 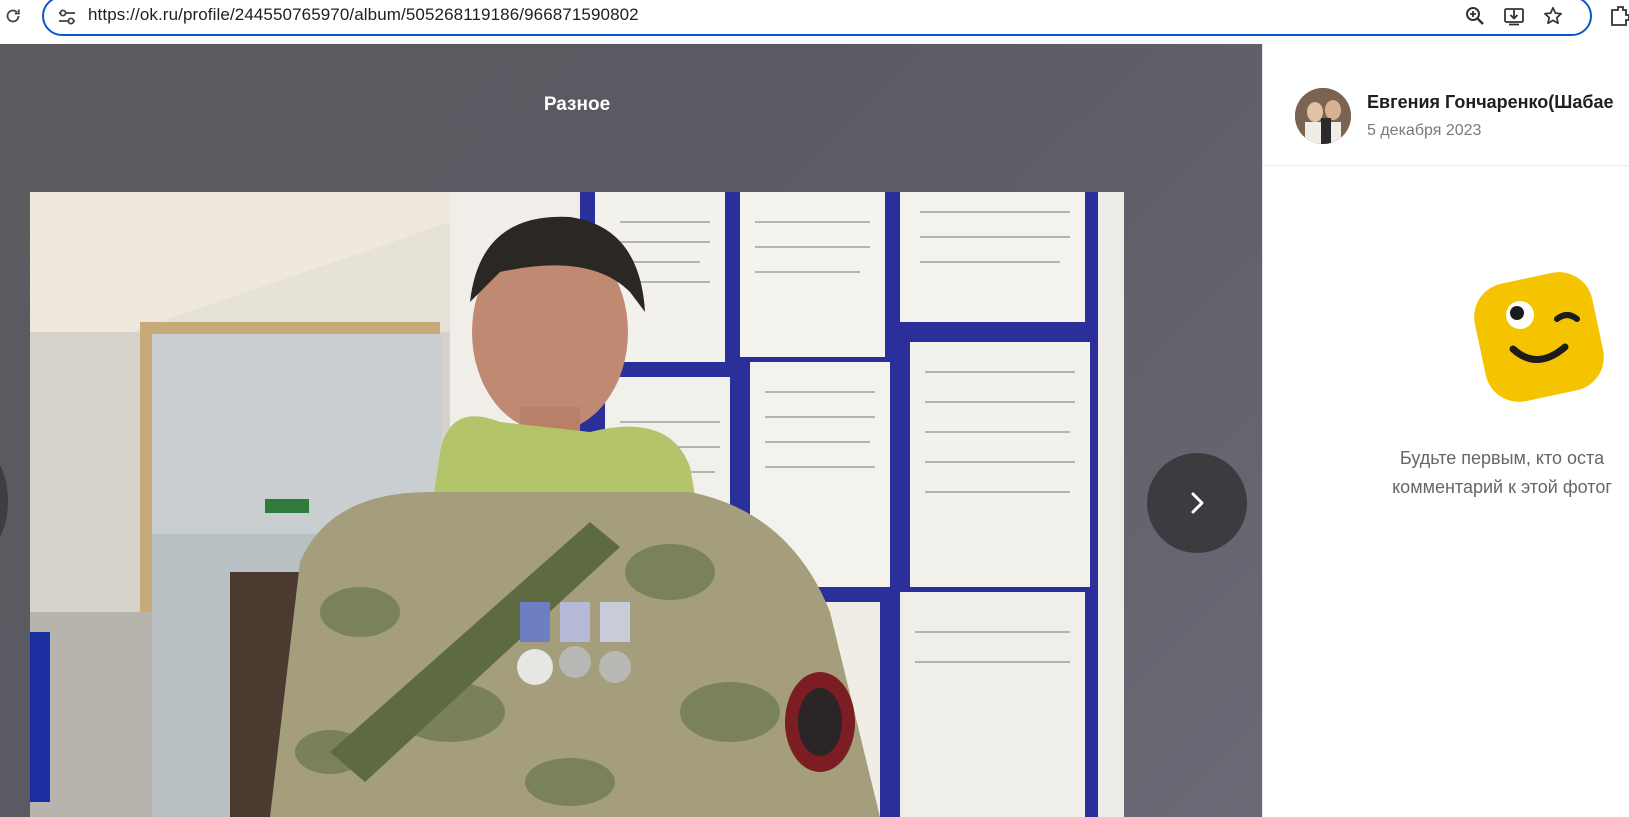 What do you see at coordinates (1514, 16) in the screenshot?
I see `install-app-icon` at bounding box center [1514, 16].